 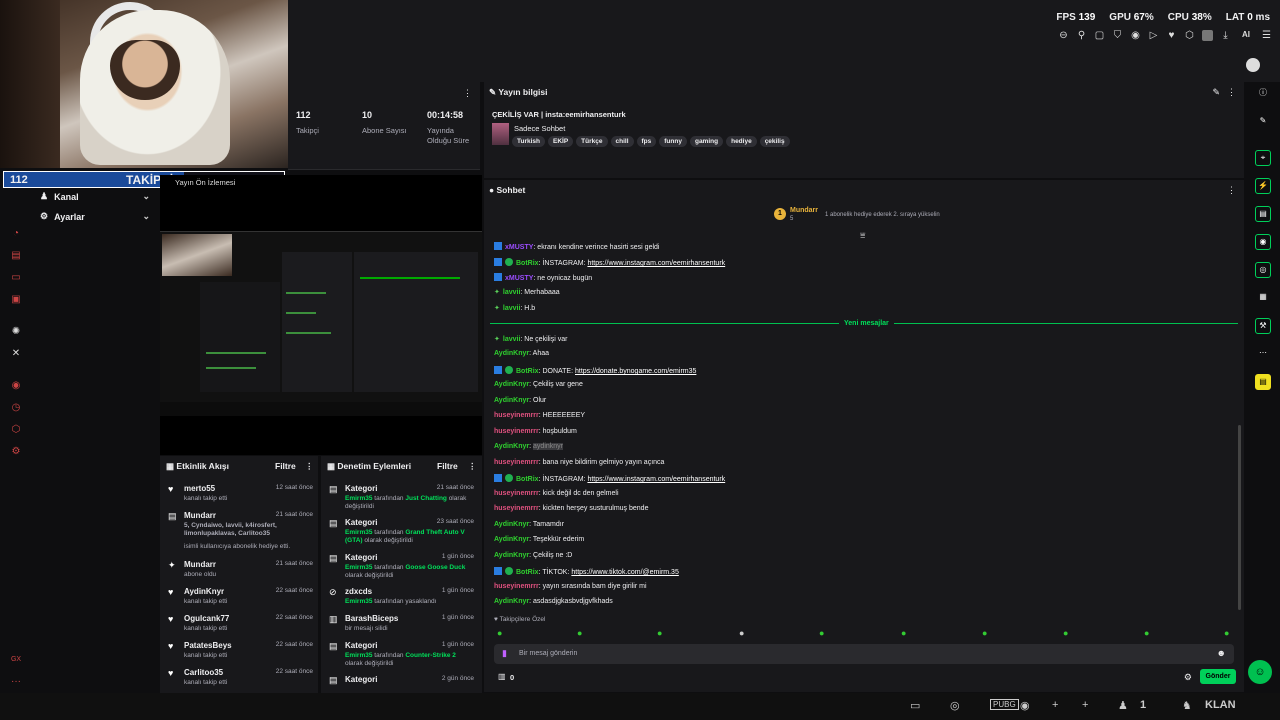 What do you see at coordinates (1225, 35) in the screenshot?
I see `download-icon: ⤓` at bounding box center [1225, 35].